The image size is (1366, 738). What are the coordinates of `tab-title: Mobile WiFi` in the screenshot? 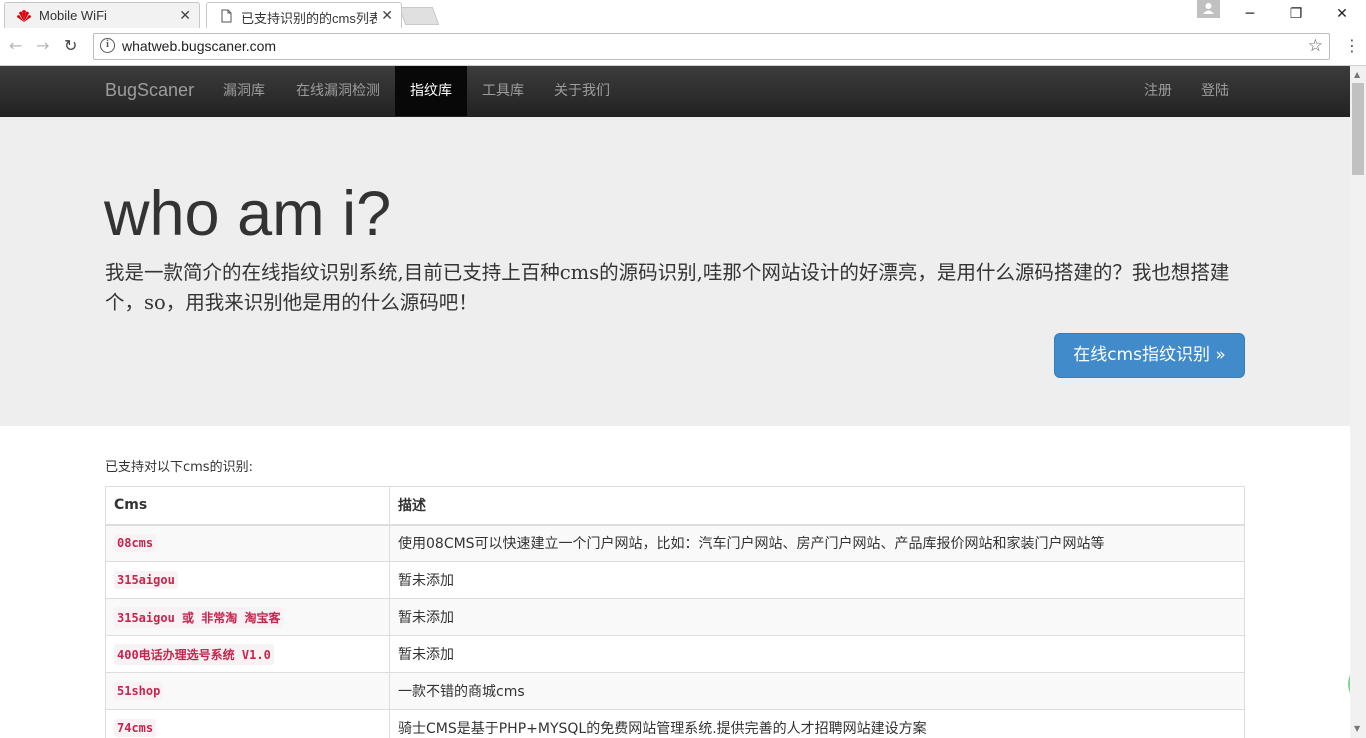 It's located at (73, 15).